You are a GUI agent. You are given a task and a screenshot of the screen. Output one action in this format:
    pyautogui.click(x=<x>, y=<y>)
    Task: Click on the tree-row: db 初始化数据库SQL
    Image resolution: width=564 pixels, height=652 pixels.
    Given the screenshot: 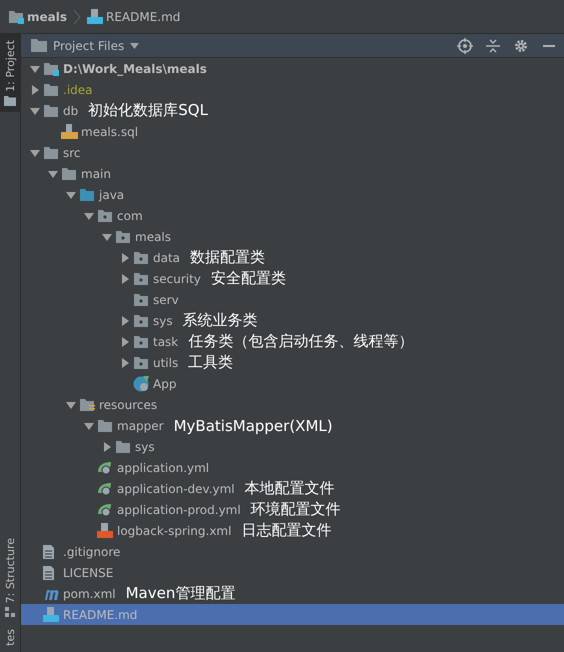 What is the action you would take?
    pyautogui.click(x=292, y=110)
    